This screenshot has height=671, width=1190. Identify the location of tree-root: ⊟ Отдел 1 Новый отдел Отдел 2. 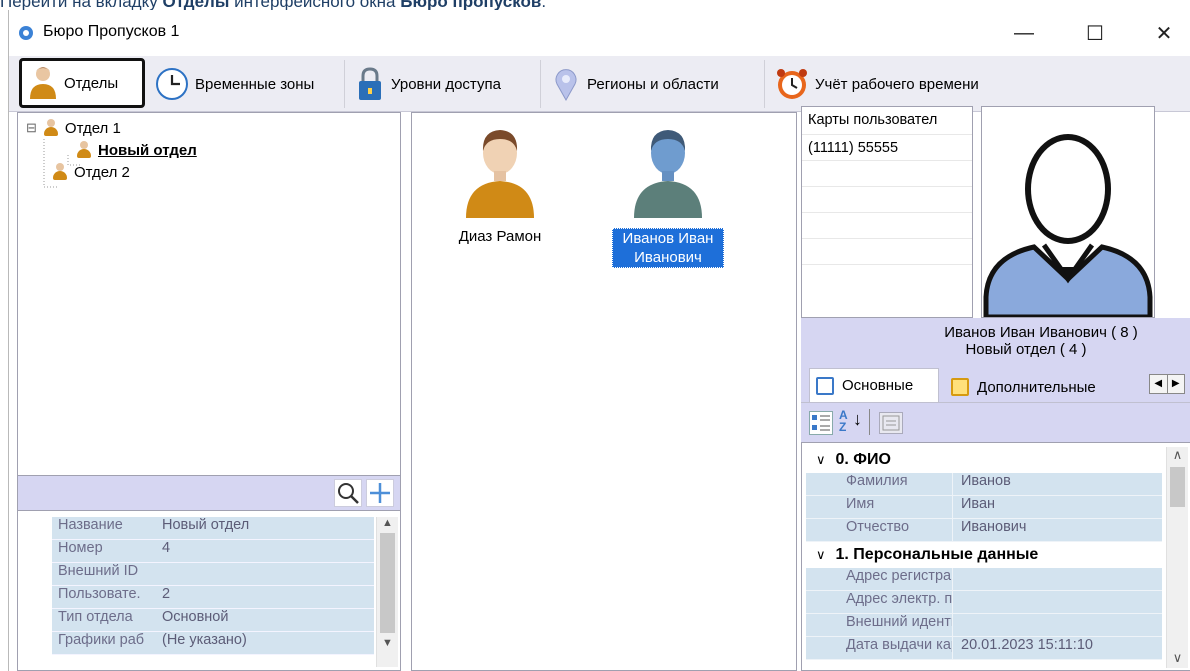
(206, 152).